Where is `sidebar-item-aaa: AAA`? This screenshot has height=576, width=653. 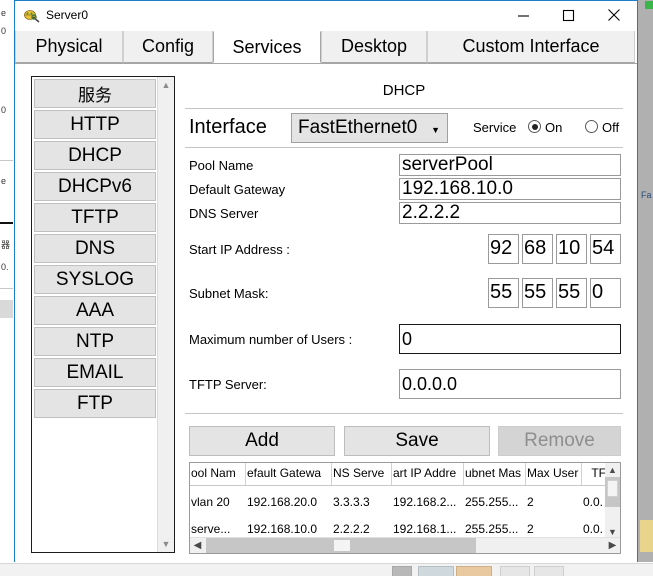
sidebar-item-aaa: AAA is located at coordinates (95, 310).